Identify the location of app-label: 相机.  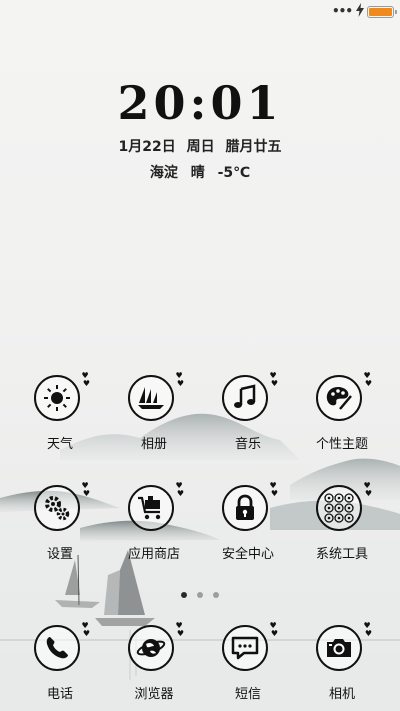
(341, 694).